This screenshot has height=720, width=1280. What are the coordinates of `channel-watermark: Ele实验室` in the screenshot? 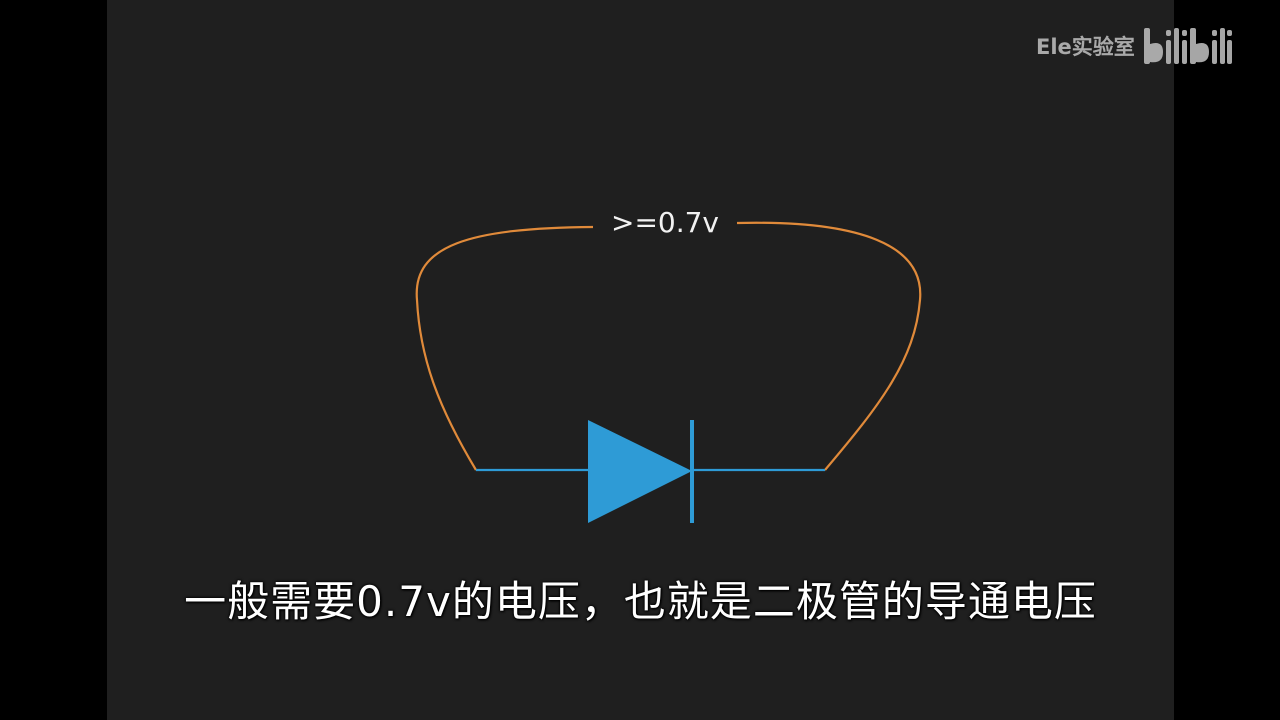 It's located at (1134, 46).